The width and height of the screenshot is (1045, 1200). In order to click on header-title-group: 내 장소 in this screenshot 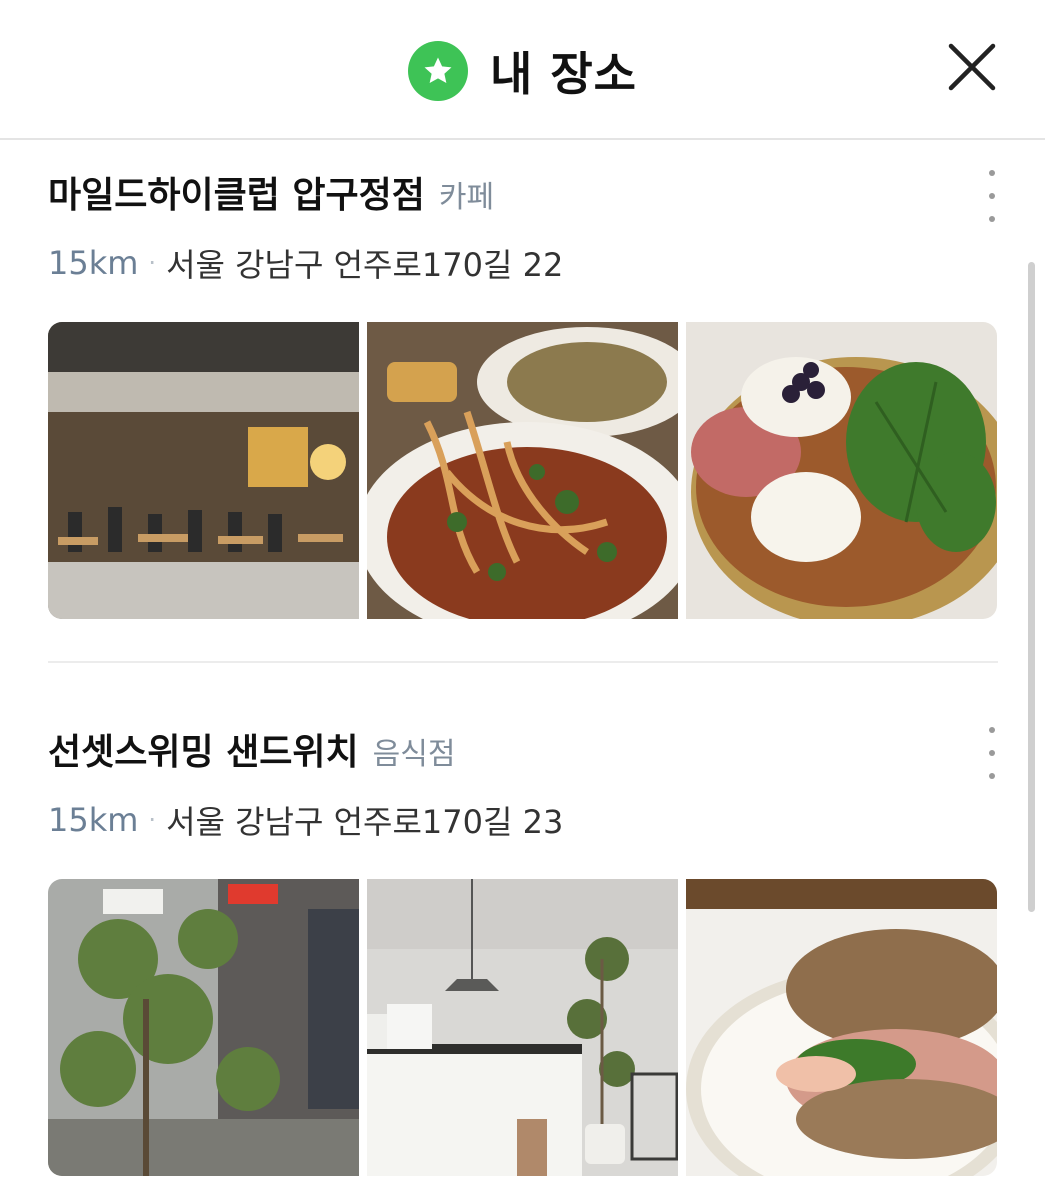, I will do `click(522, 71)`.